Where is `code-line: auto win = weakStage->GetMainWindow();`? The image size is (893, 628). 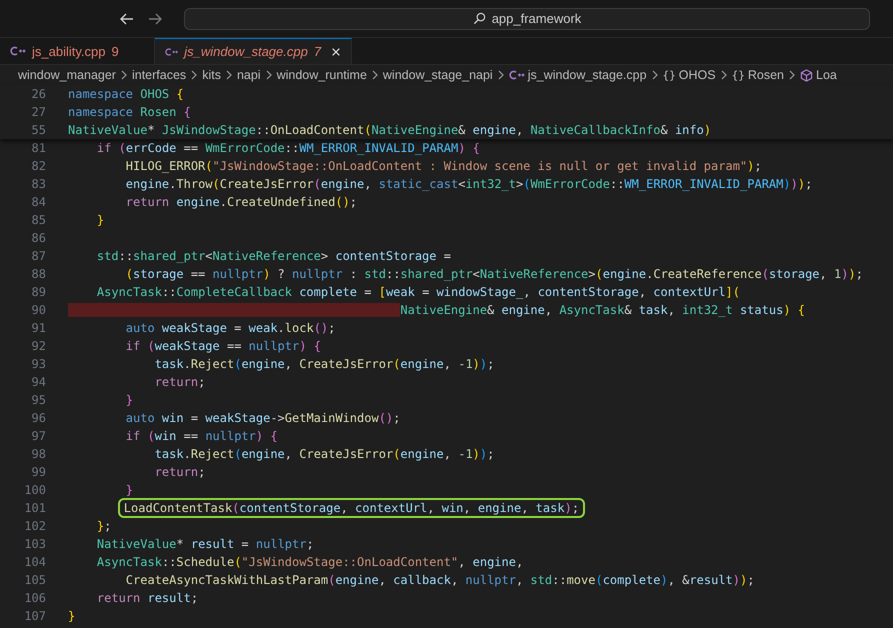 code-line: auto win = weakStage->GetMainWindow(); is located at coordinates (262, 418).